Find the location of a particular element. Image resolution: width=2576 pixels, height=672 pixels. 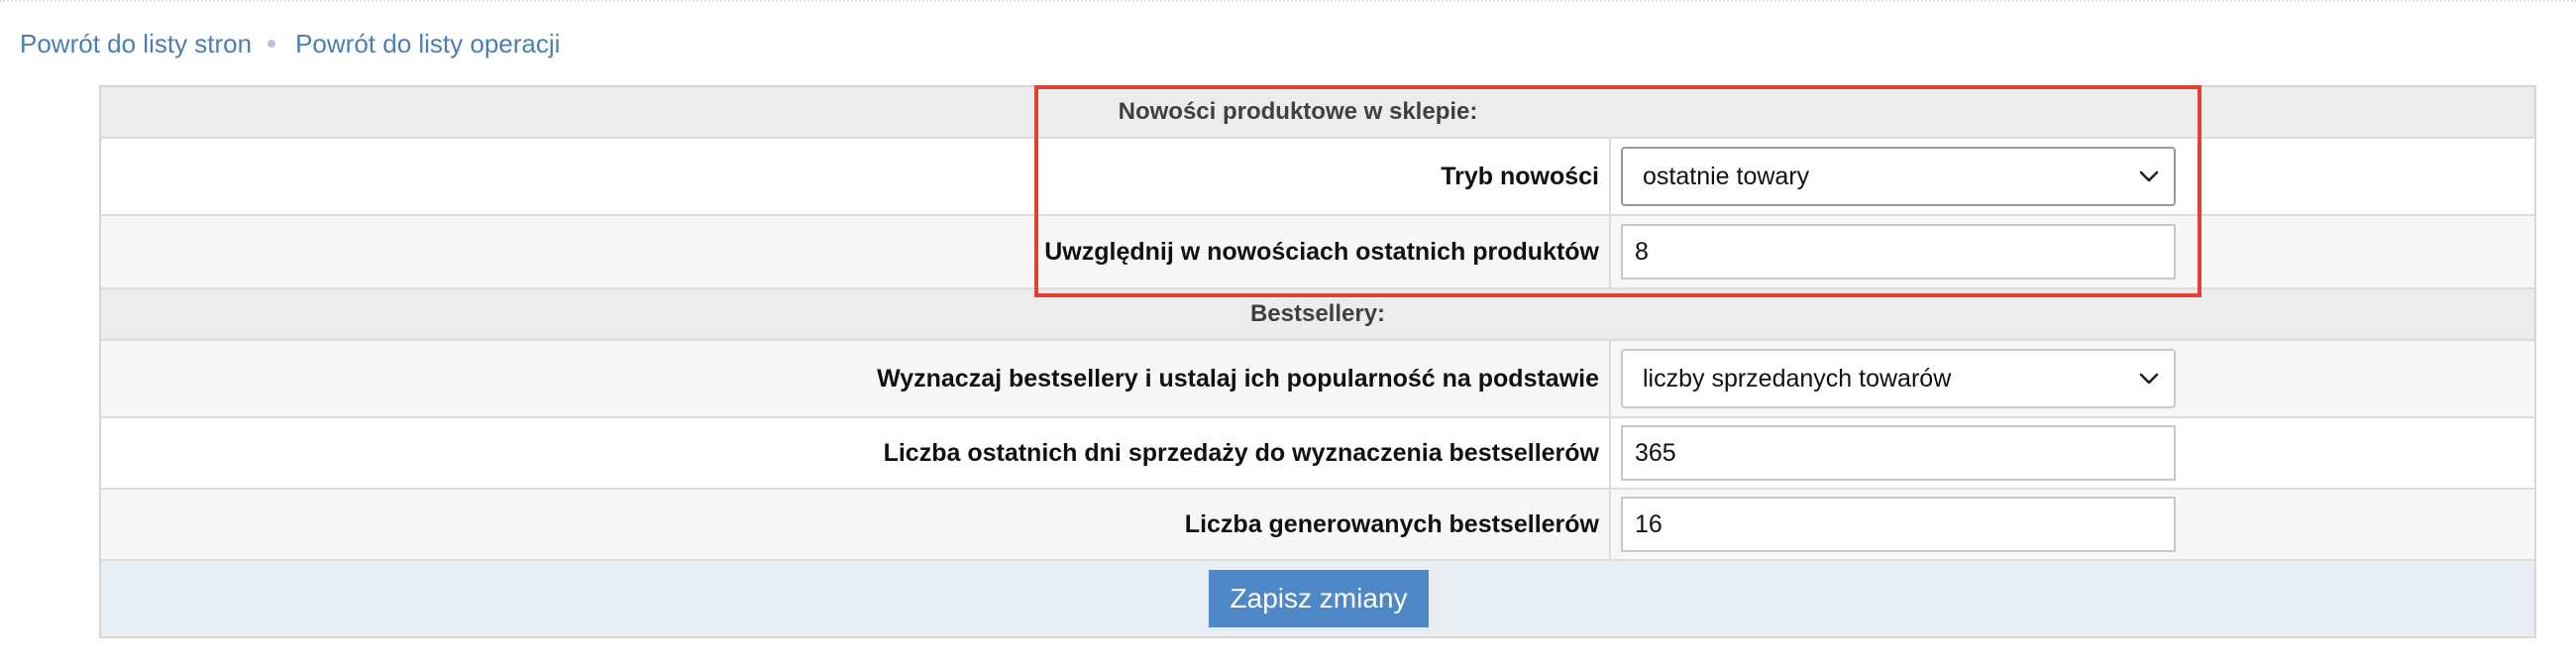

bestsellers-generated-cell is located at coordinates (2072, 524).